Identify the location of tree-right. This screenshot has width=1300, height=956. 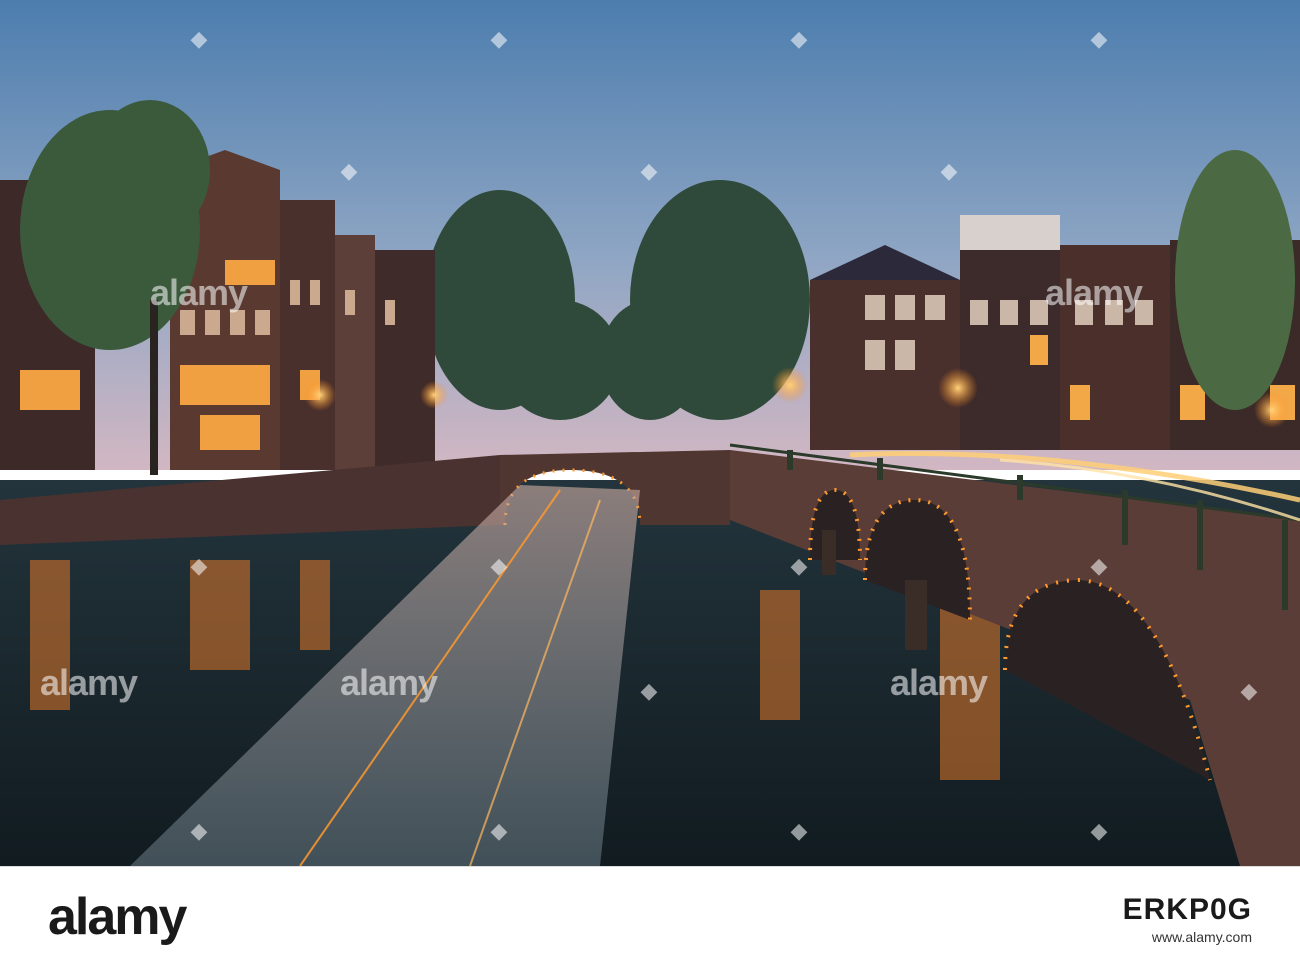
(1235, 280).